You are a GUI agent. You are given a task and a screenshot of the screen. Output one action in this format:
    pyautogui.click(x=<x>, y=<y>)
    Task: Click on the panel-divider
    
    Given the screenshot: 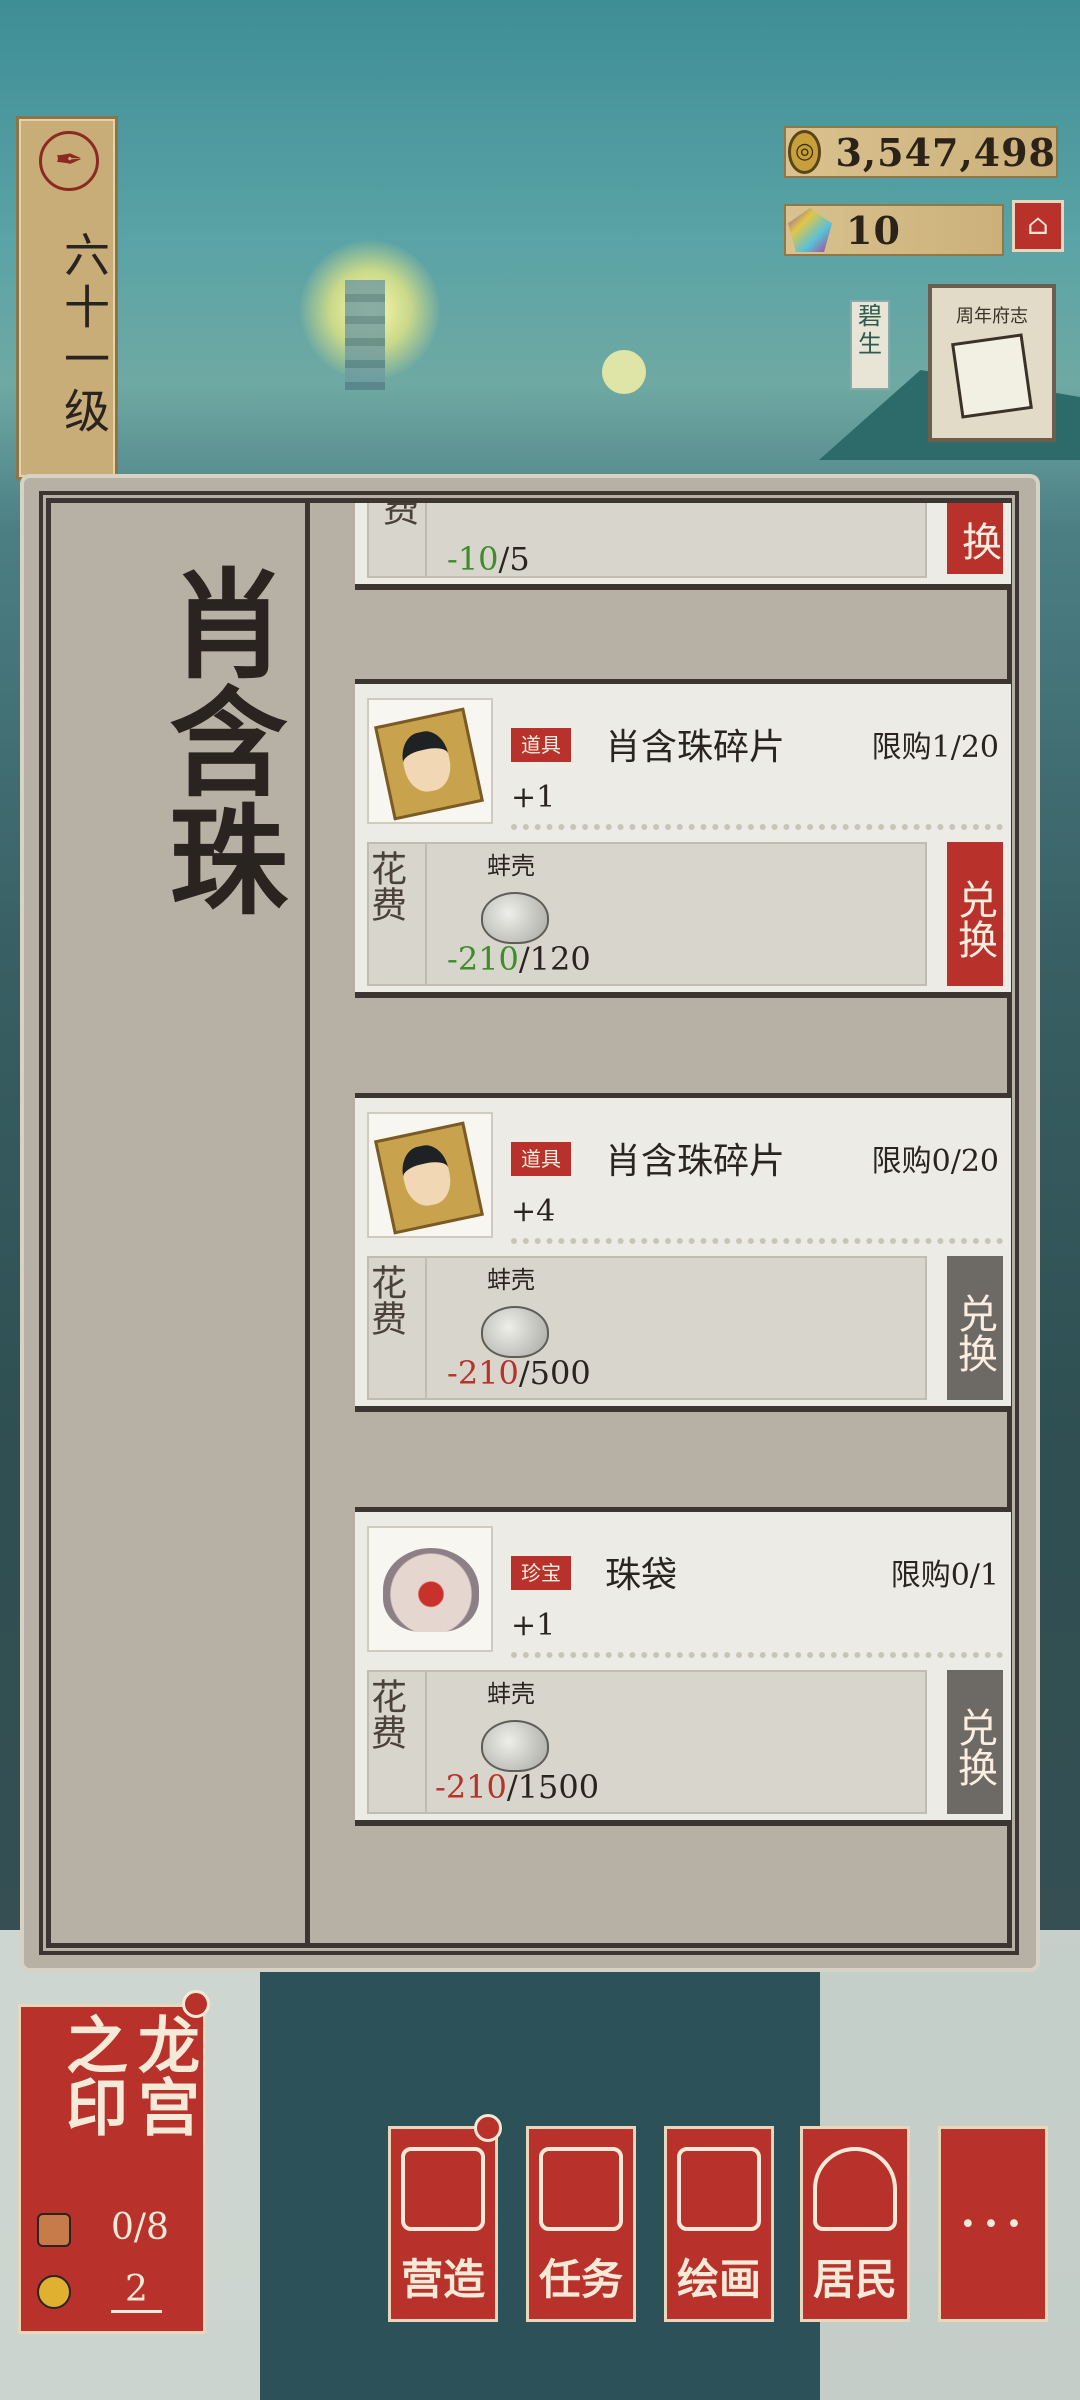 What is the action you would take?
    pyautogui.click(x=307, y=1223)
    